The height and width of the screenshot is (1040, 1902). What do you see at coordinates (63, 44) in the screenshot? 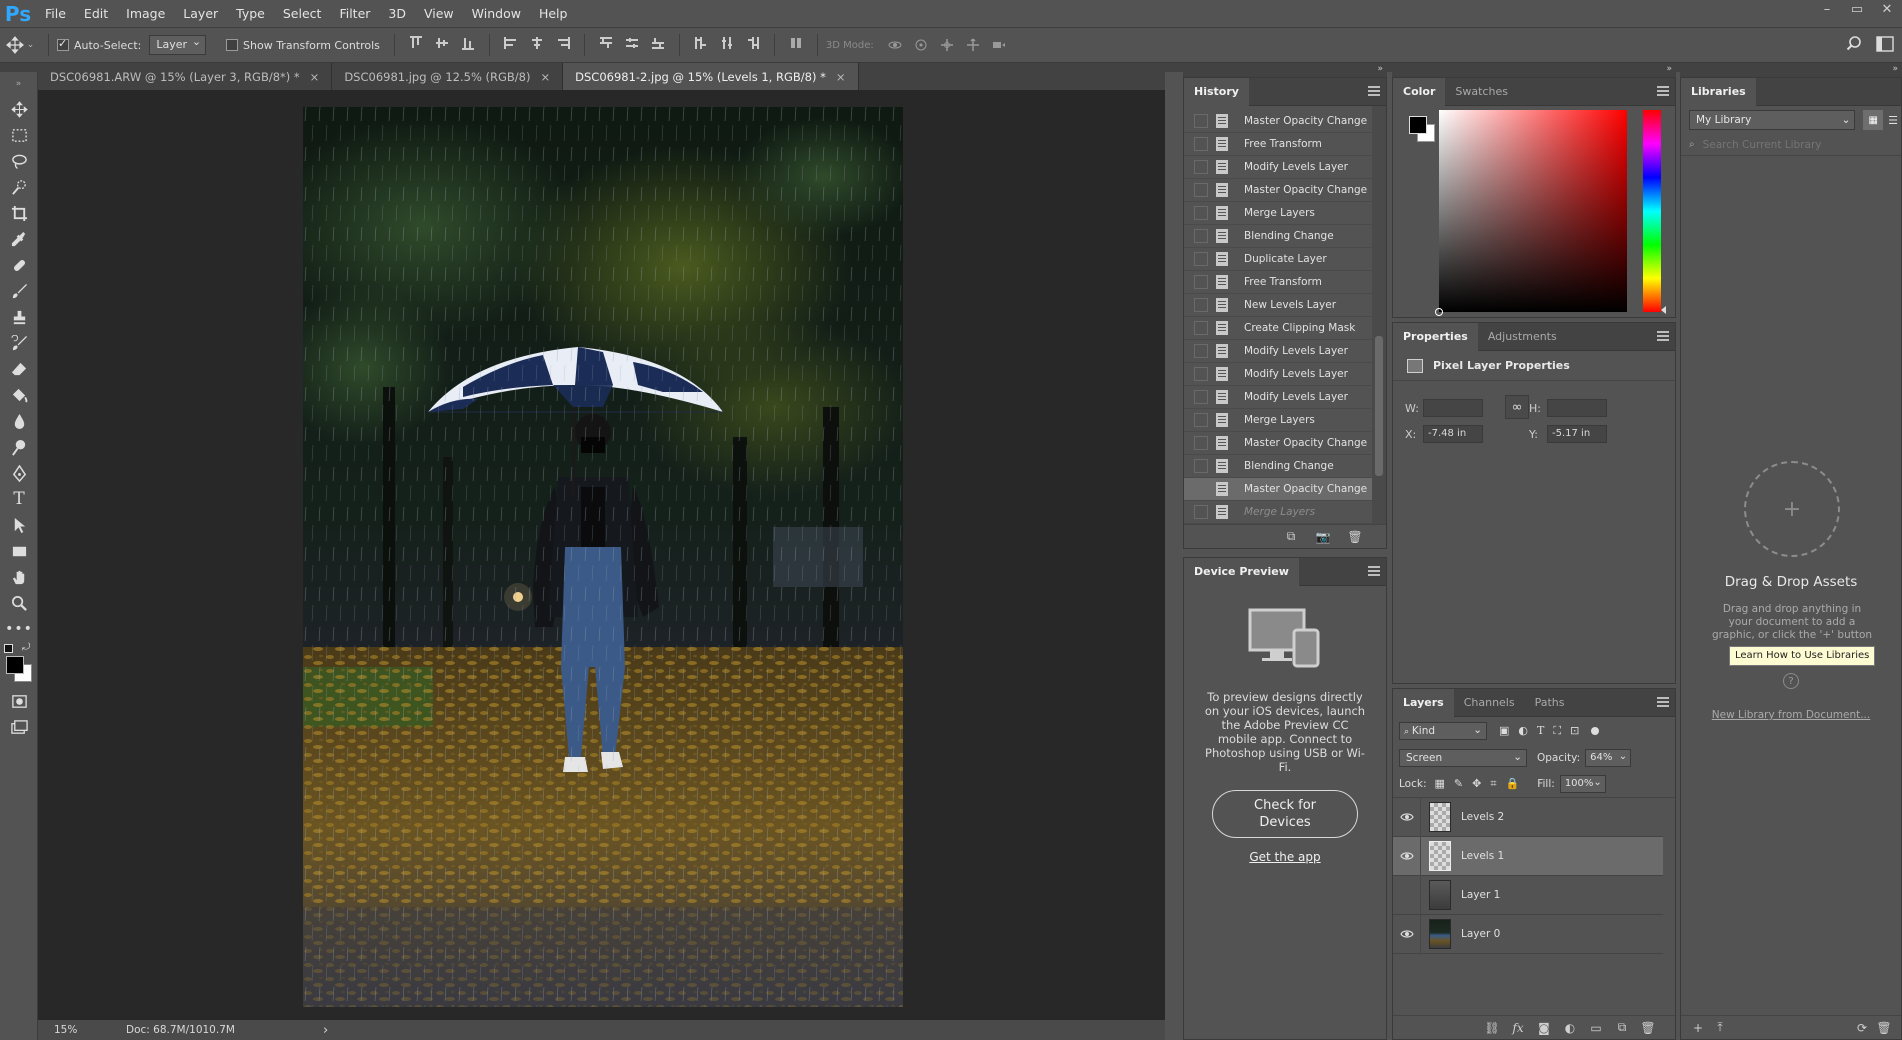
I see `auto-select-checkbox` at bounding box center [63, 44].